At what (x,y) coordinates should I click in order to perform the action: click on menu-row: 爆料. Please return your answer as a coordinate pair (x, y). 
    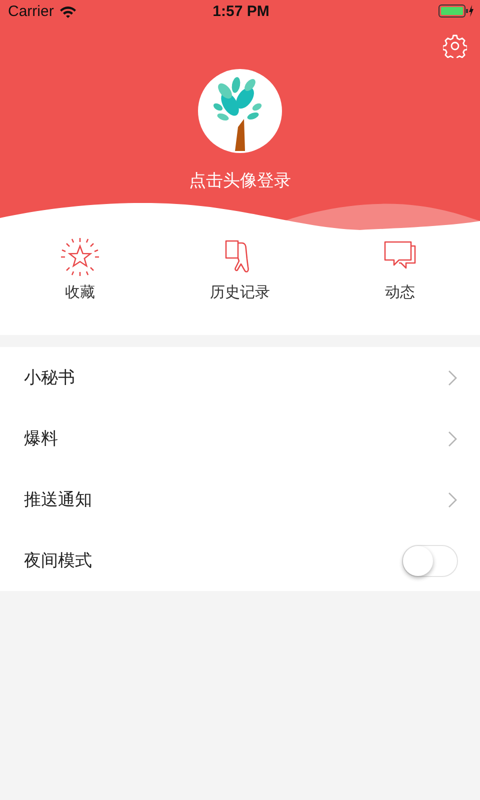
    Looking at the image, I should click on (240, 438).